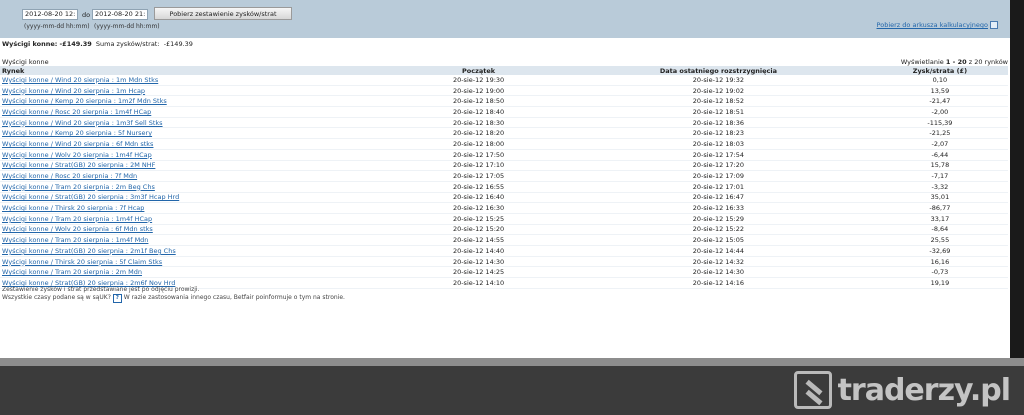 This screenshot has height=415, width=1024. What do you see at coordinates (939, 133) in the screenshot?
I see `pl-cell: -21,25` at bounding box center [939, 133].